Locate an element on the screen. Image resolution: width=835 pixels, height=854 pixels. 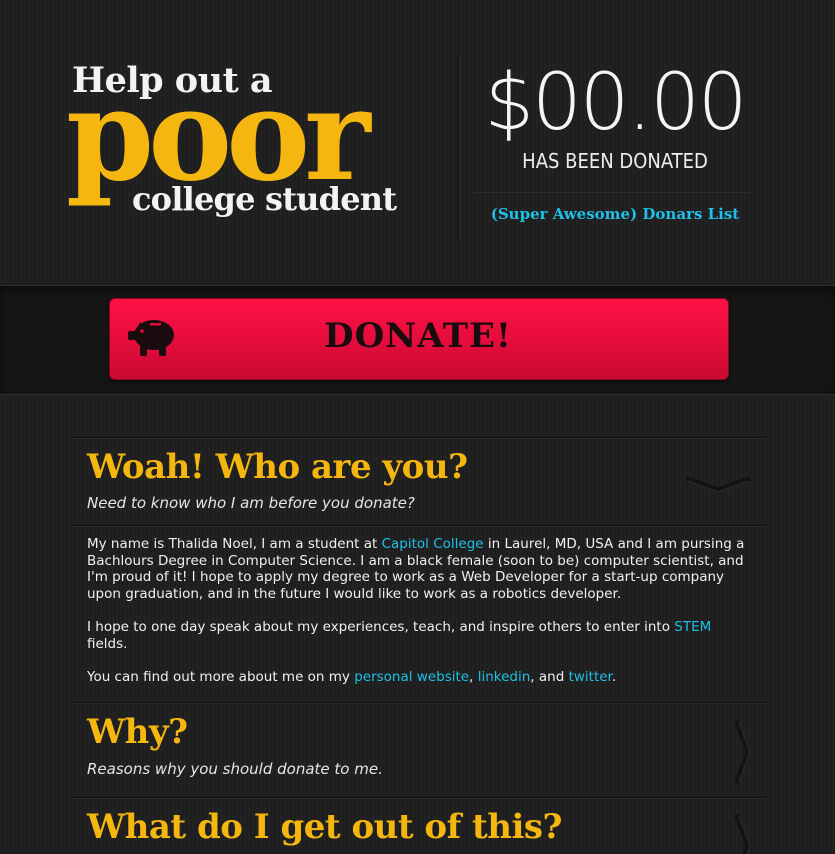
about-text: . is located at coordinates (614, 677).